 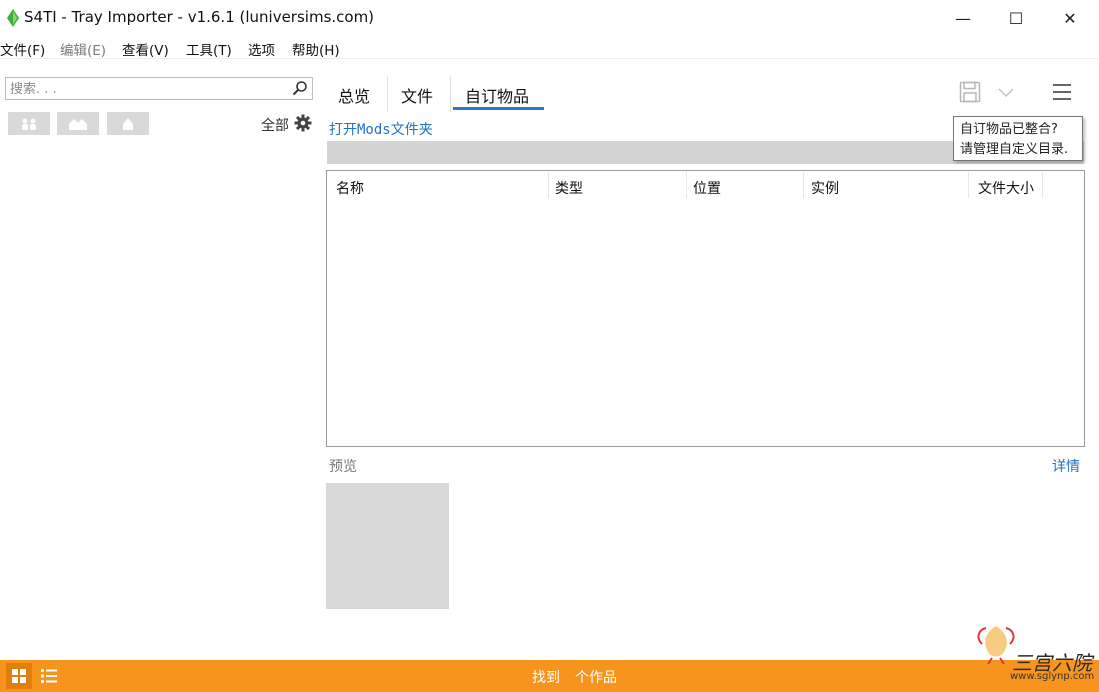 I want to click on list-view-button, so click(x=49, y=676).